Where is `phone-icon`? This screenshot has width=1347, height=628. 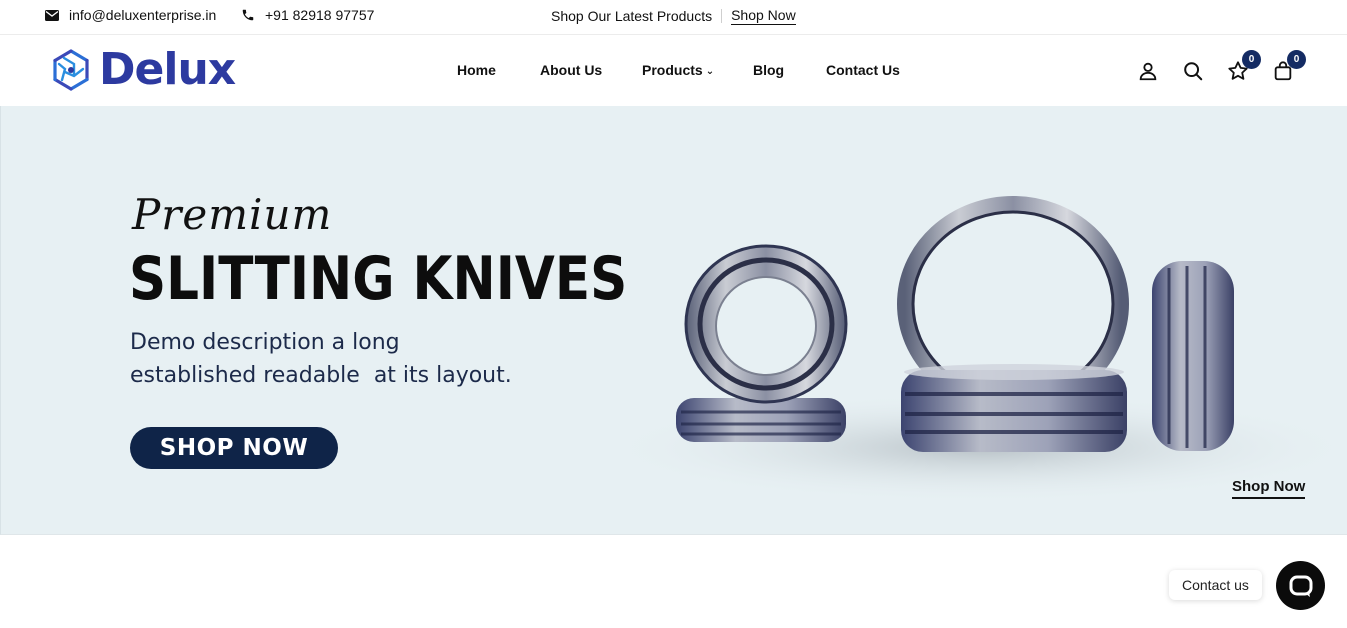
phone-icon is located at coordinates (248, 15).